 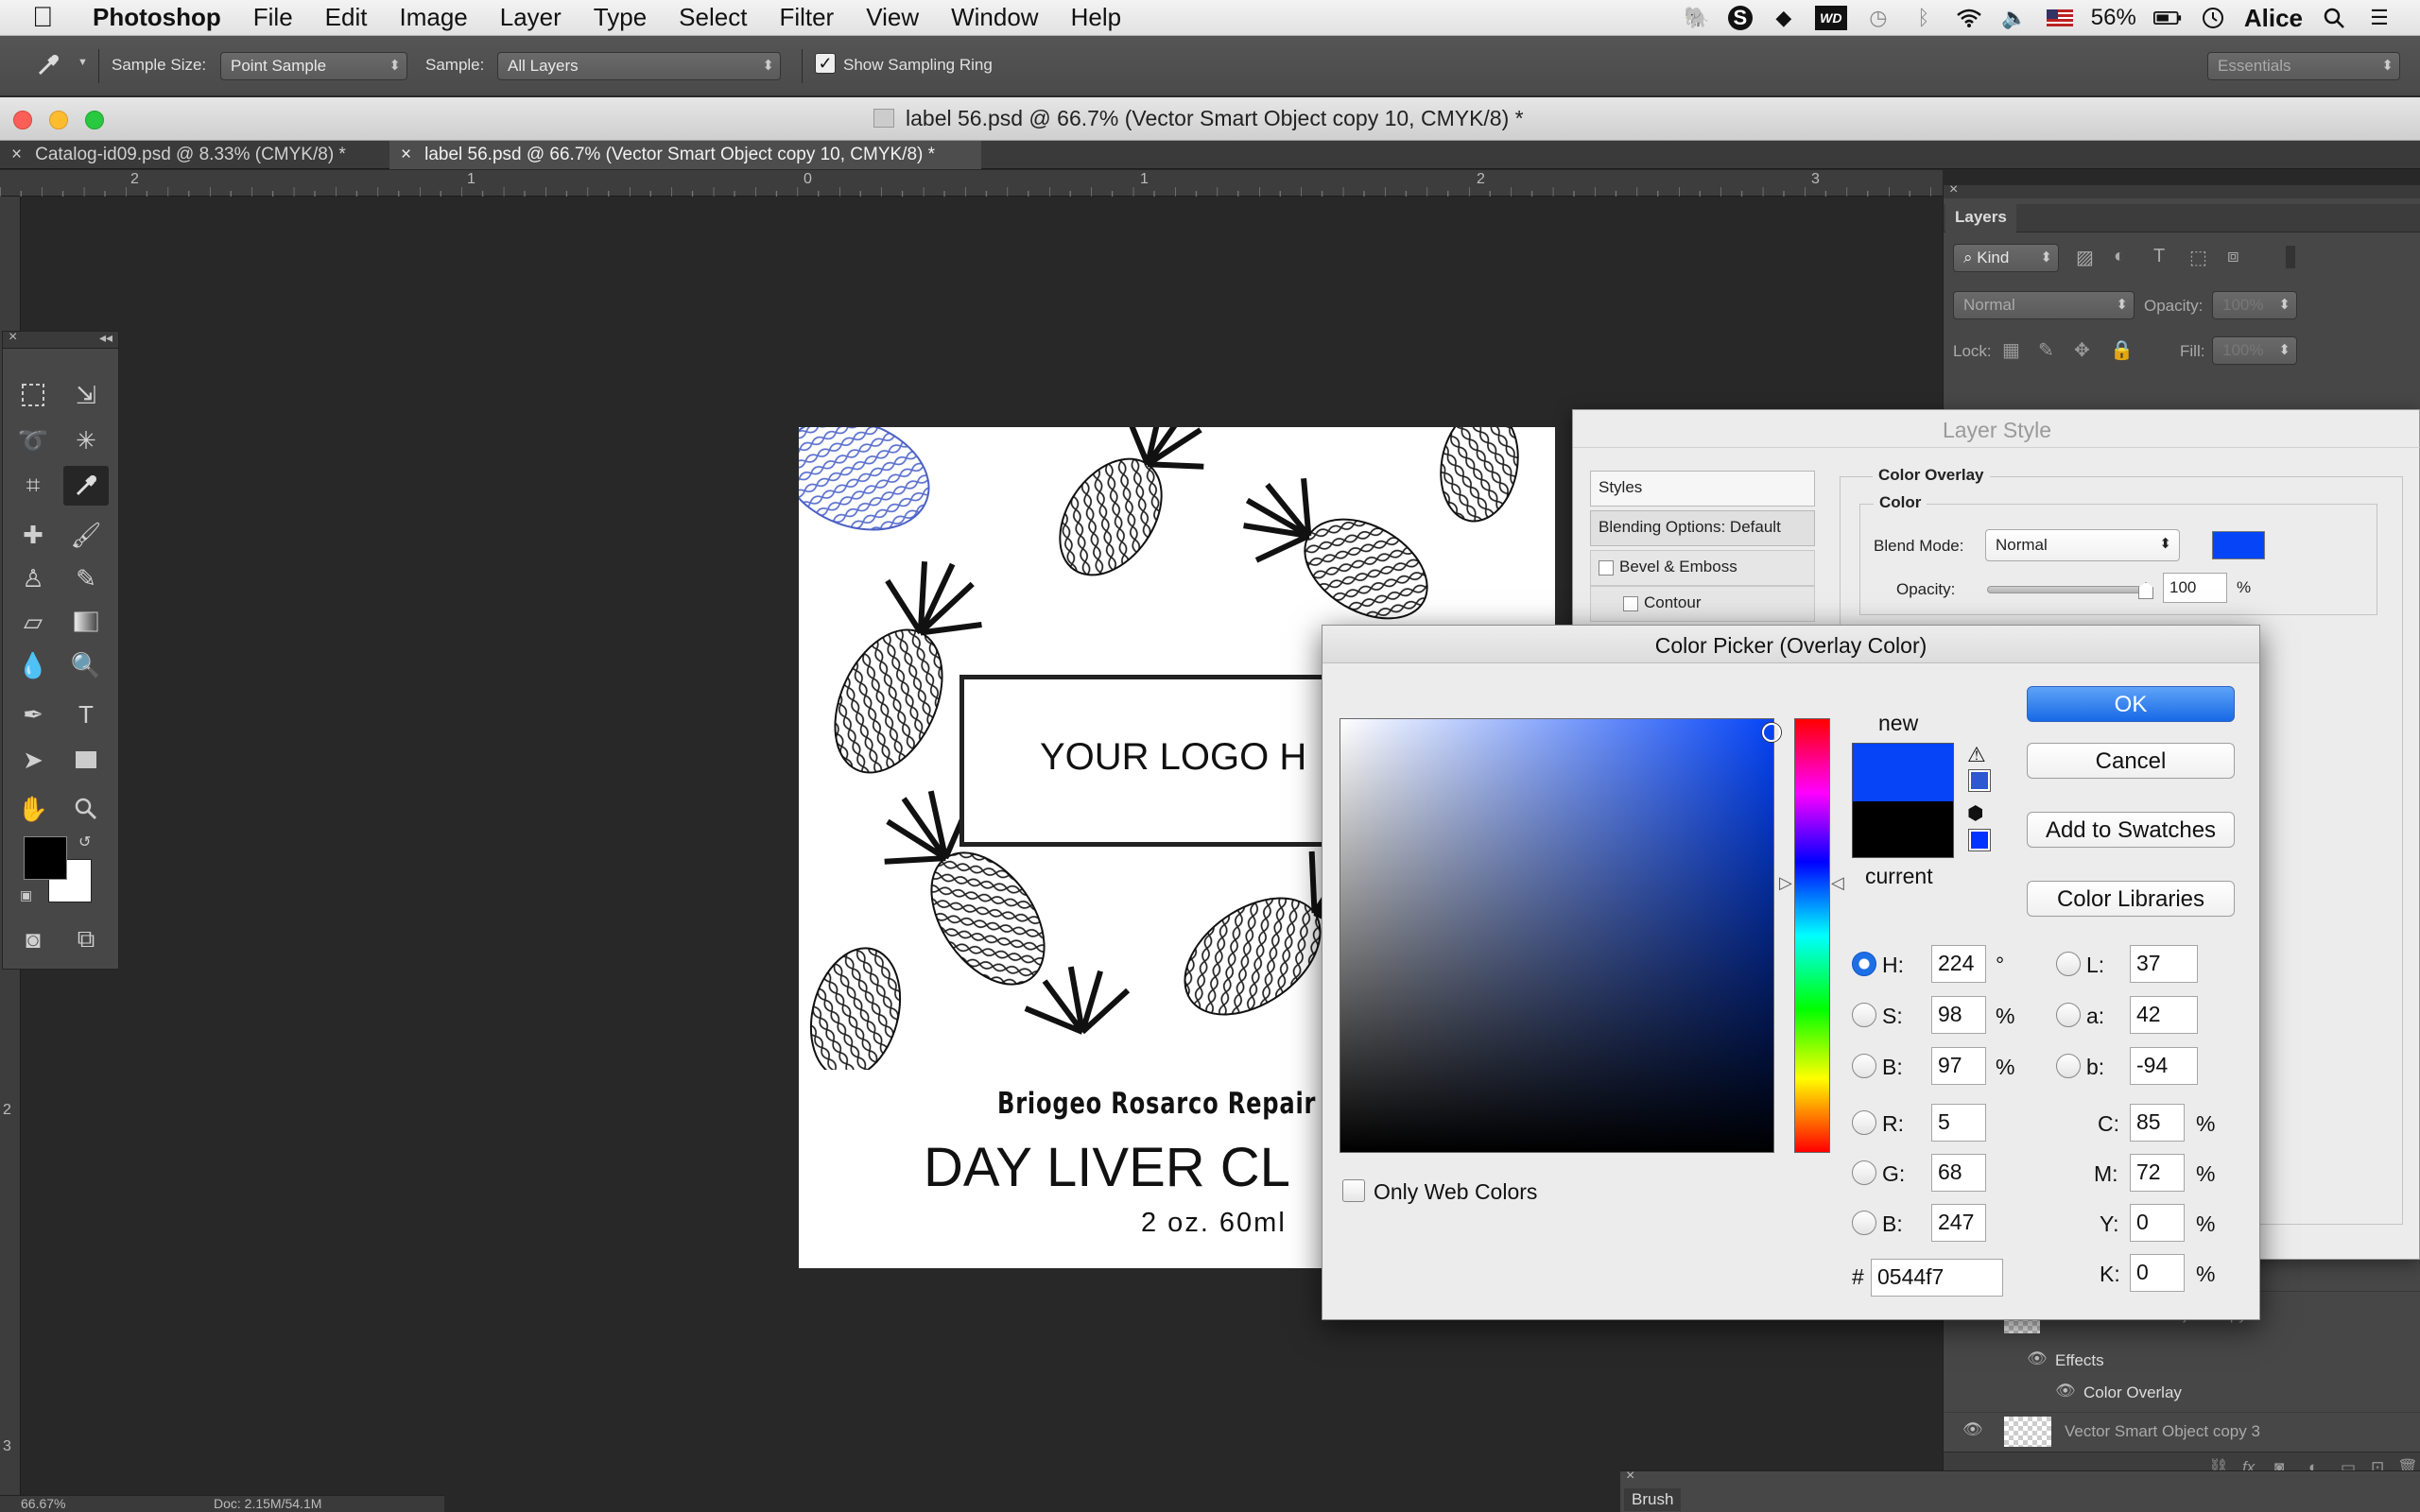 I want to click on user-name: Alice, so click(x=2273, y=18).